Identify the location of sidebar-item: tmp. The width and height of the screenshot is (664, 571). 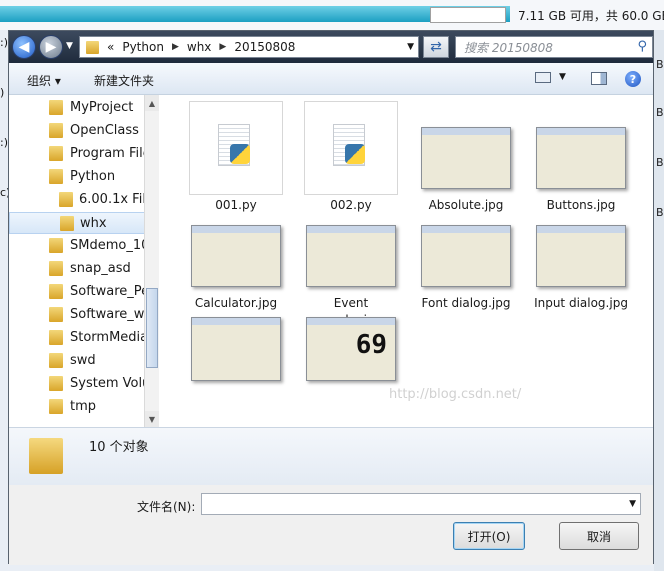
(77, 407).